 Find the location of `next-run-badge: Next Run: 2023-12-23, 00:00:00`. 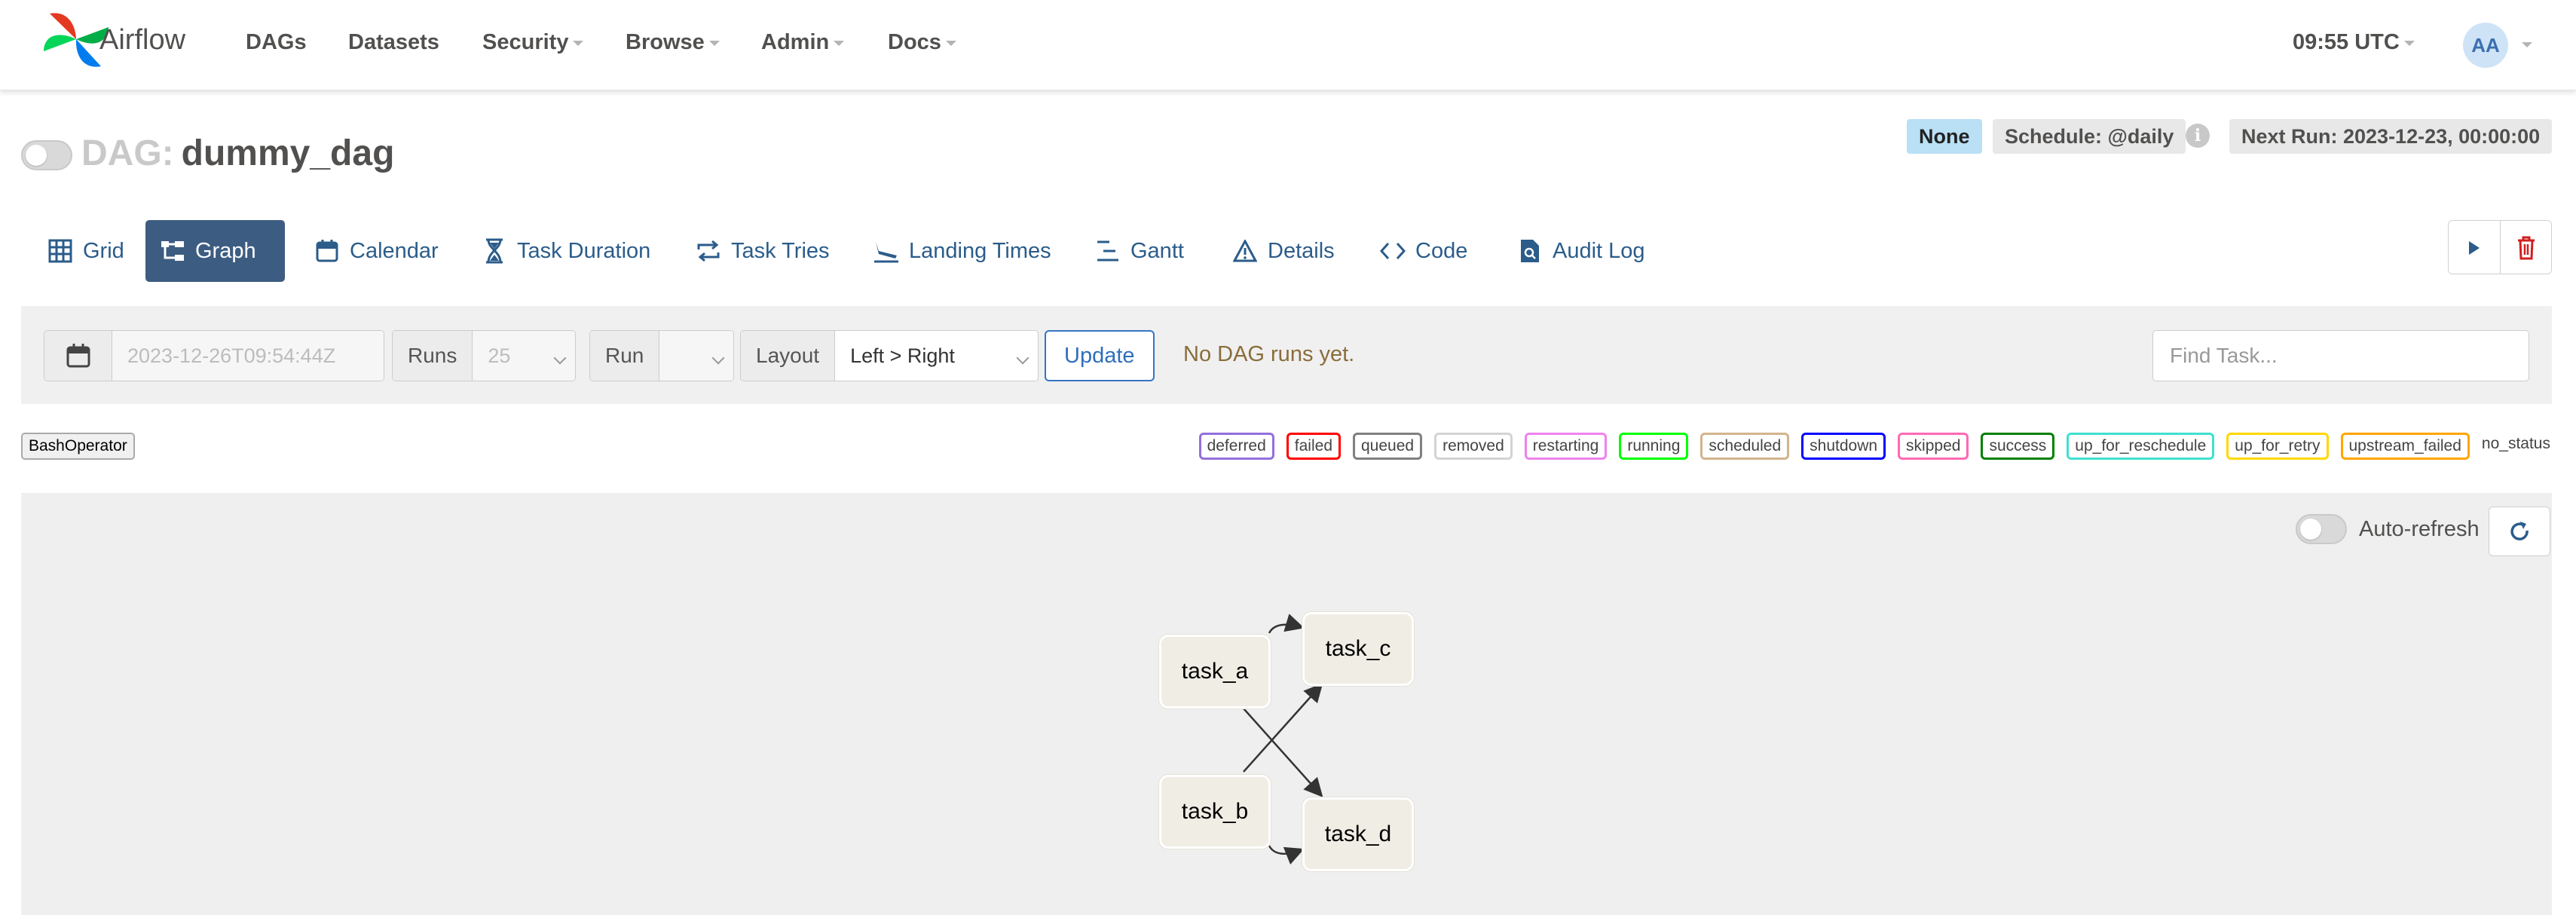

next-run-badge: Next Run: 2023-12-23, 00:00:00 is located at coordinates (2391, 136).